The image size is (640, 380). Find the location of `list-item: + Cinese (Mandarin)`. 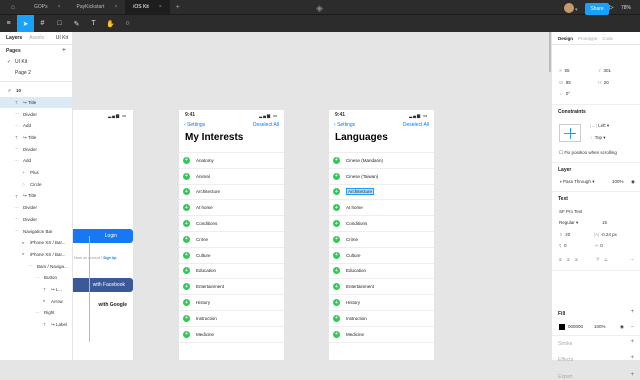

list-item: + Cinese (Mandarin) is located at coordinates (381, 161).